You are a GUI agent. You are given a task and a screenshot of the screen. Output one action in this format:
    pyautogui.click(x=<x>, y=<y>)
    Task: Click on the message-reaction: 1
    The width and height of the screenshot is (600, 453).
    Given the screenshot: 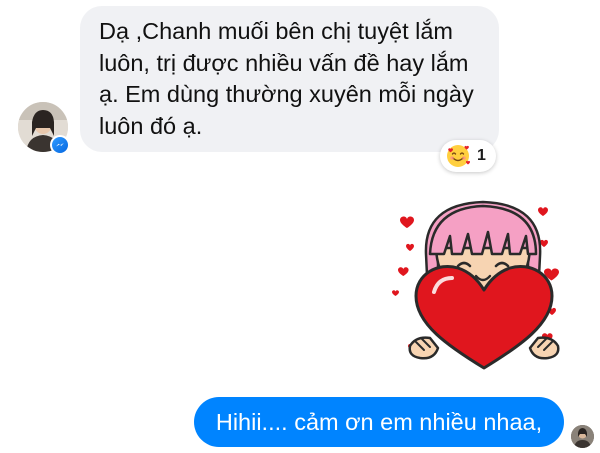 What is the action you would take?
    pyautogui.click(x=468, y=156)
    